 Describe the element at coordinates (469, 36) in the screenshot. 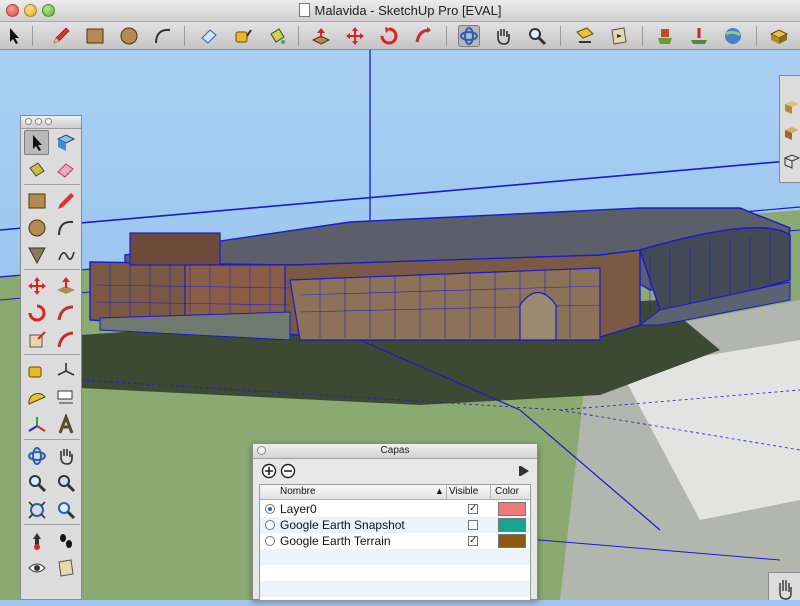

I see `orbit-tool-button` at that location.